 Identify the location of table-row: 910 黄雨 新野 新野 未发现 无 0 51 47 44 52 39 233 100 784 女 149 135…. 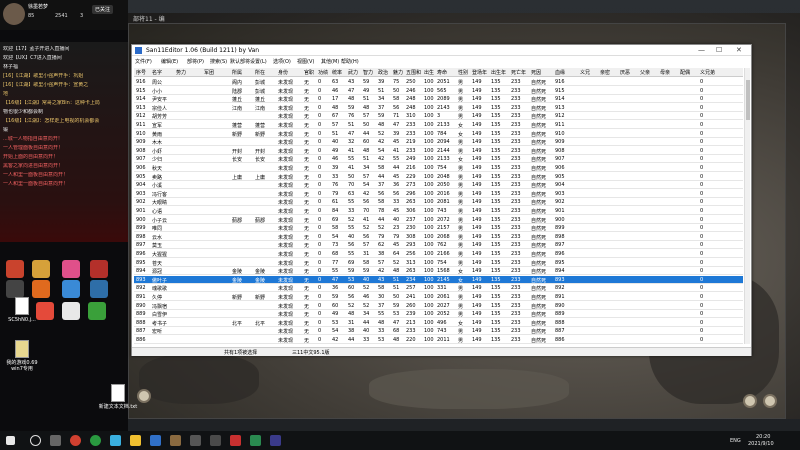
(438, 134).